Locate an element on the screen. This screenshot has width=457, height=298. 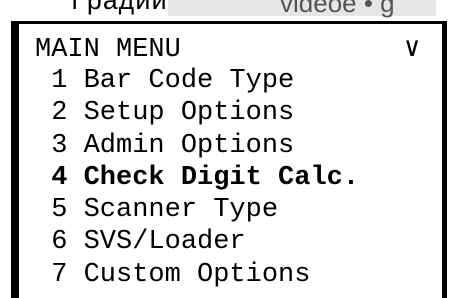
menu-title: MAIN MENU is located at coordinates (108, 50).